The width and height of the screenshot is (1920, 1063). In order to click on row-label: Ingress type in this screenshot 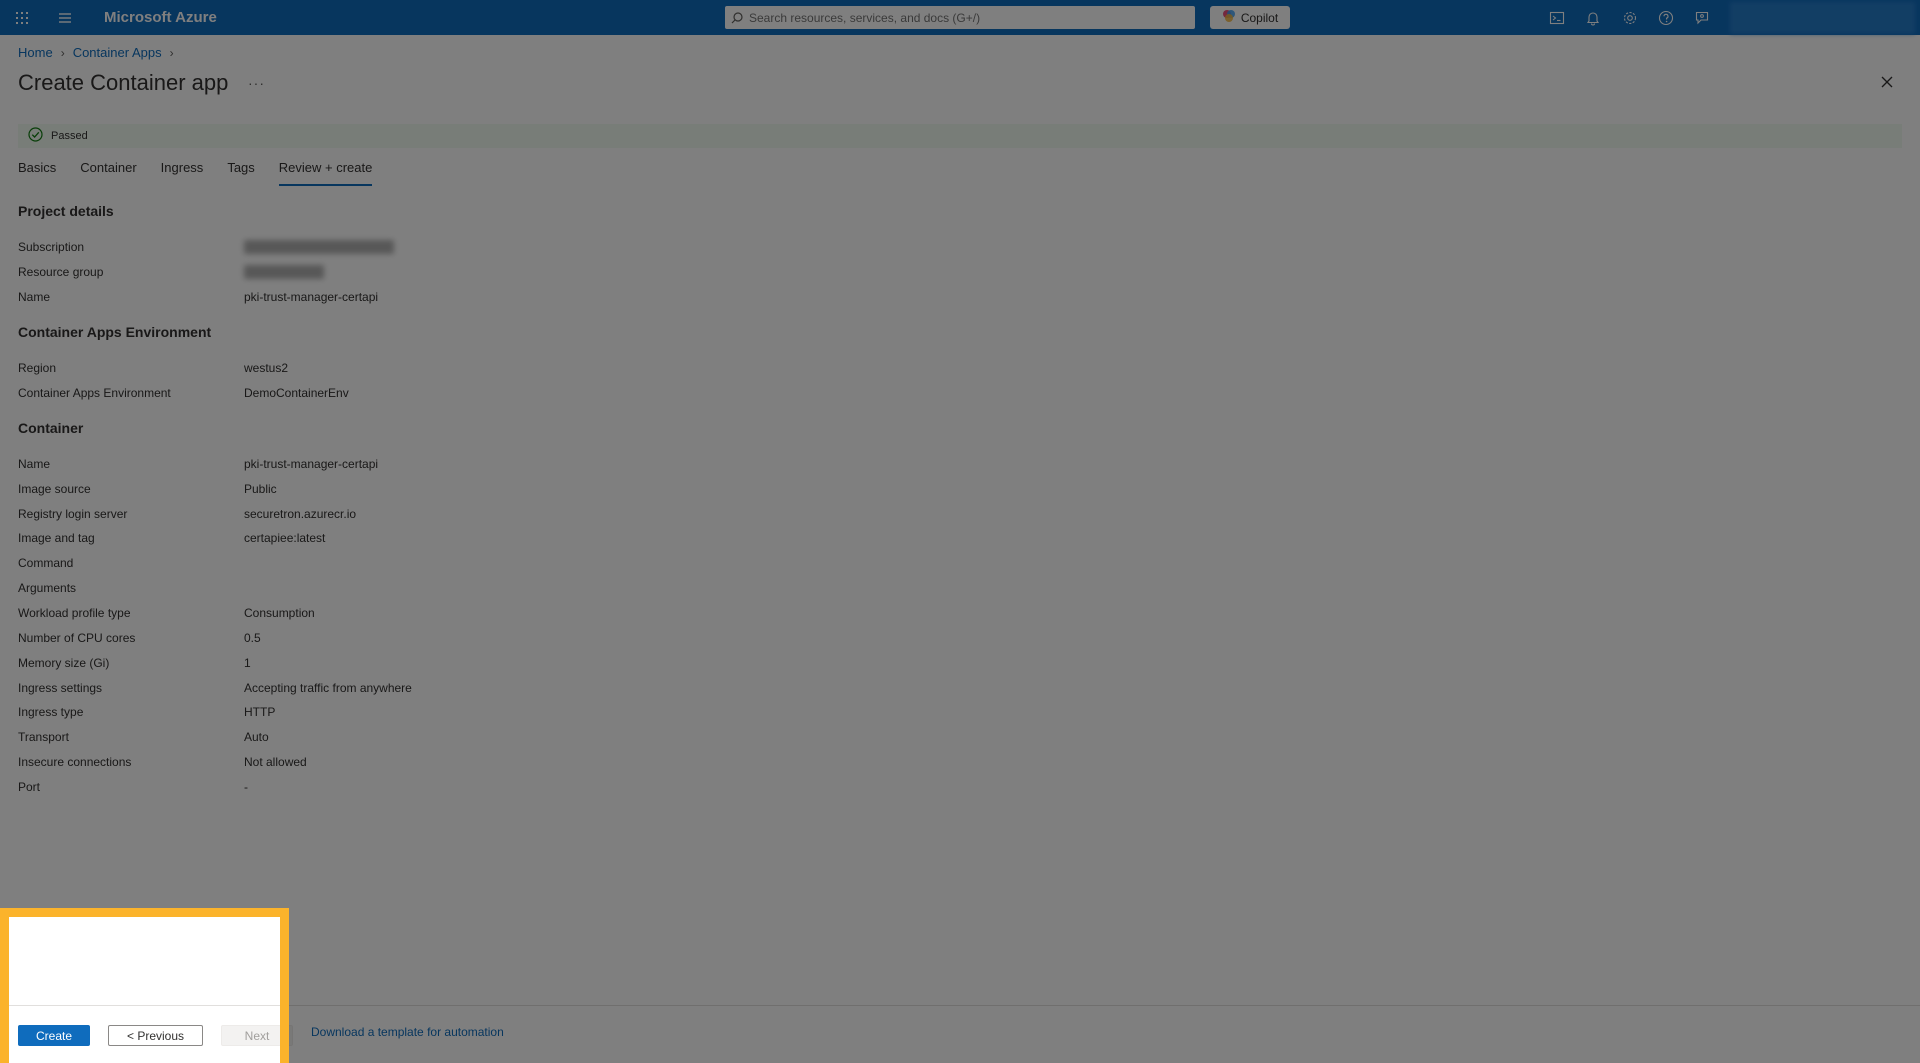, I will do `click(51, 712)`.